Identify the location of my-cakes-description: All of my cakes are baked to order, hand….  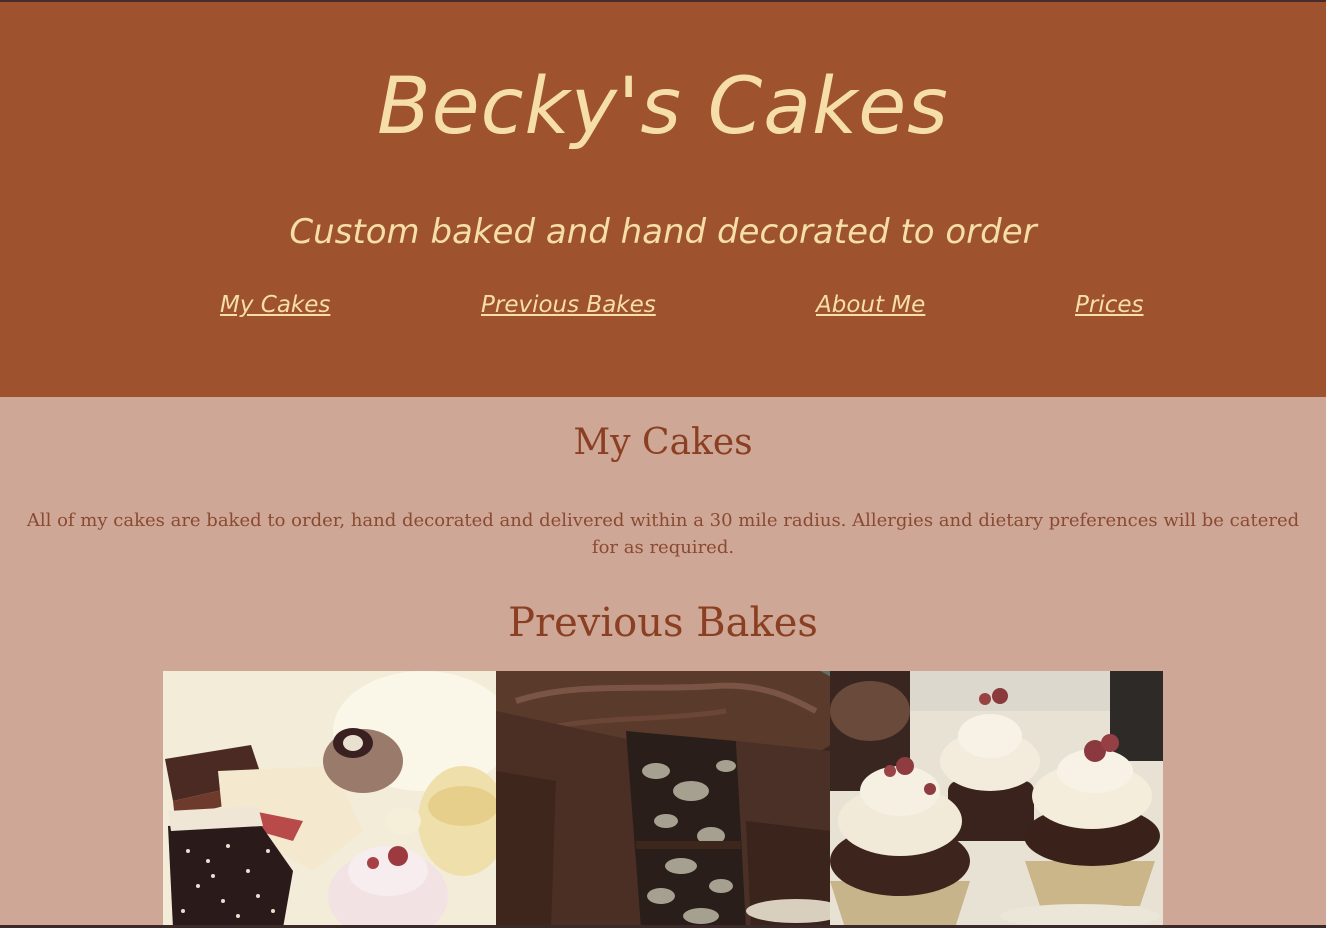
(663, 534).